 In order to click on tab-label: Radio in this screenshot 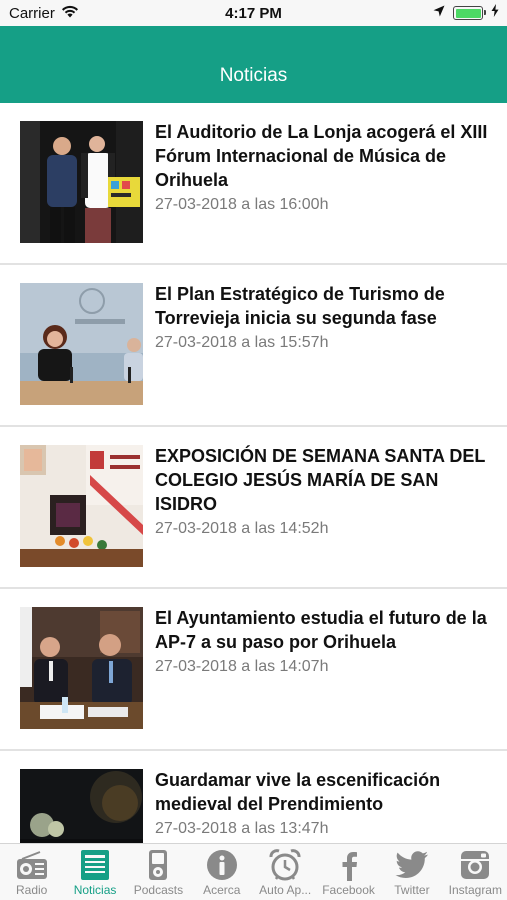, I will do `click(32, 890)`.